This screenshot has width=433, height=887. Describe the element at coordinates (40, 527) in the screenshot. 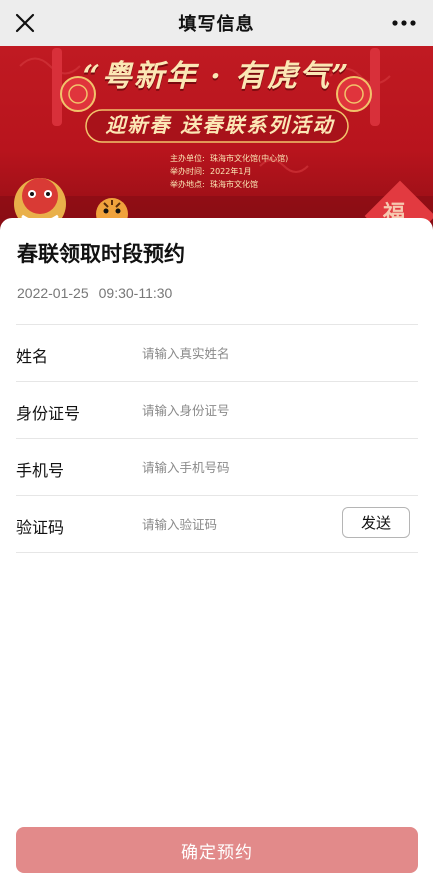

I see `verification-code-label: 验证码` at that location.